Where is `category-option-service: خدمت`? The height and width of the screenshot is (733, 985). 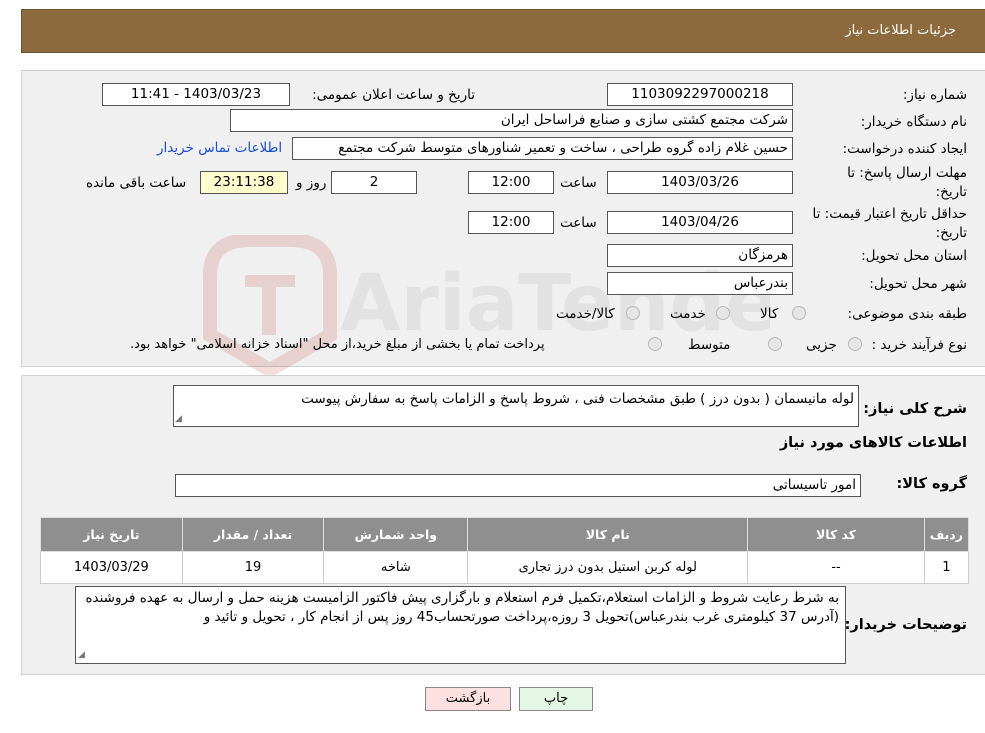
category-option-service: خدمت is located at coordinates (688, 314).